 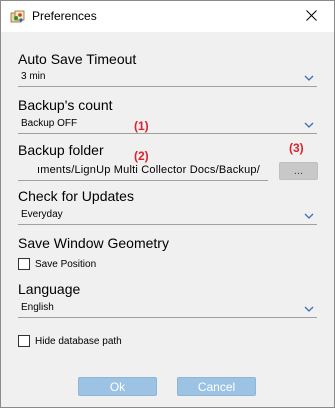 I want to click on close-button, so click(x=311, y=16).